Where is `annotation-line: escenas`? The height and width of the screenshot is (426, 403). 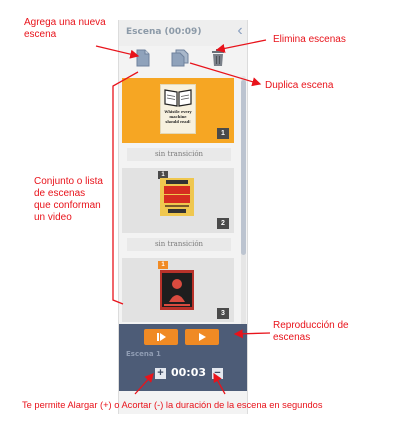 annotation-line: escenas is located at coordinates (292, 337).